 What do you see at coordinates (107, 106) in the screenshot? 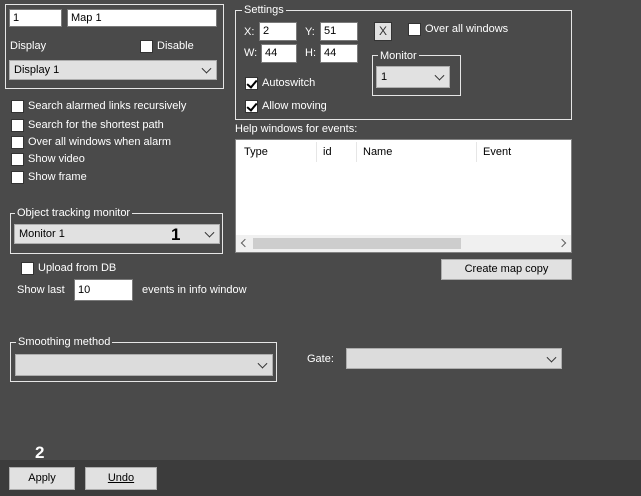
I see `search-alarmed-links-label: Search alarmed links recursively` at bounding box center [107, 106].